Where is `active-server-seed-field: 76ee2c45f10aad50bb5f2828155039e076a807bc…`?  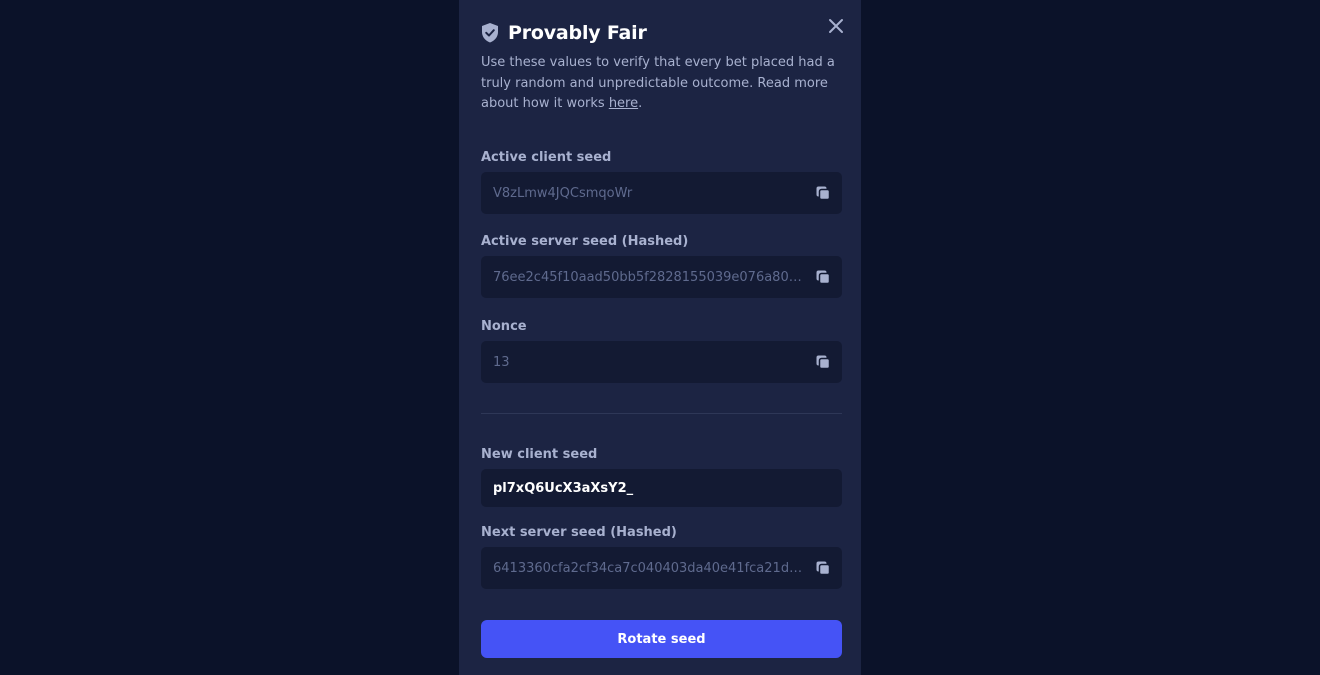
active-server-seed-field: 76ee2c45f10aad50bb5f2828155039e076a807bc… is located at coordinates (661, 277).